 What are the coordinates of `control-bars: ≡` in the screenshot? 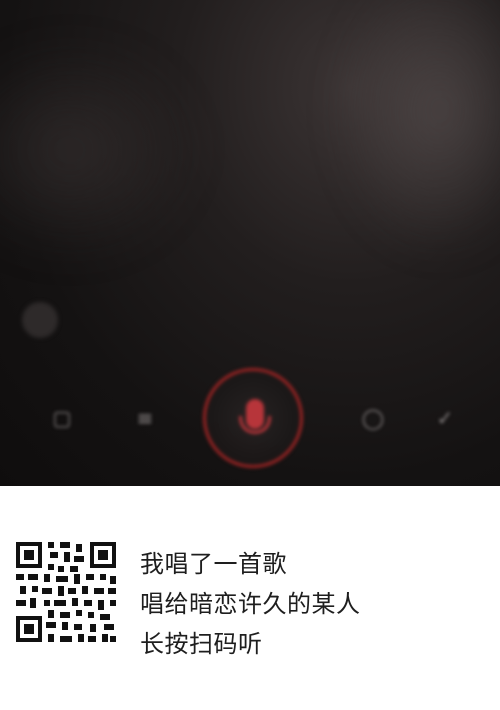 It's located at (145, 421).